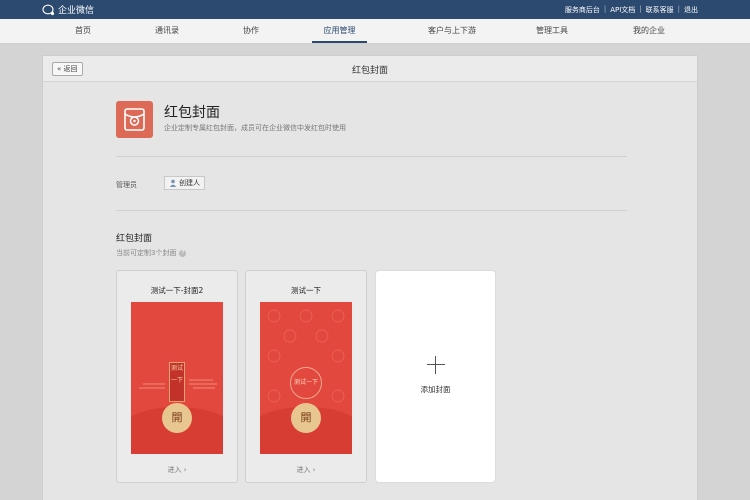  What do you see at coordinates (76, 11) in the screenshot?
I see `logo-text: 企业微信` at bounding box center [76, 11].